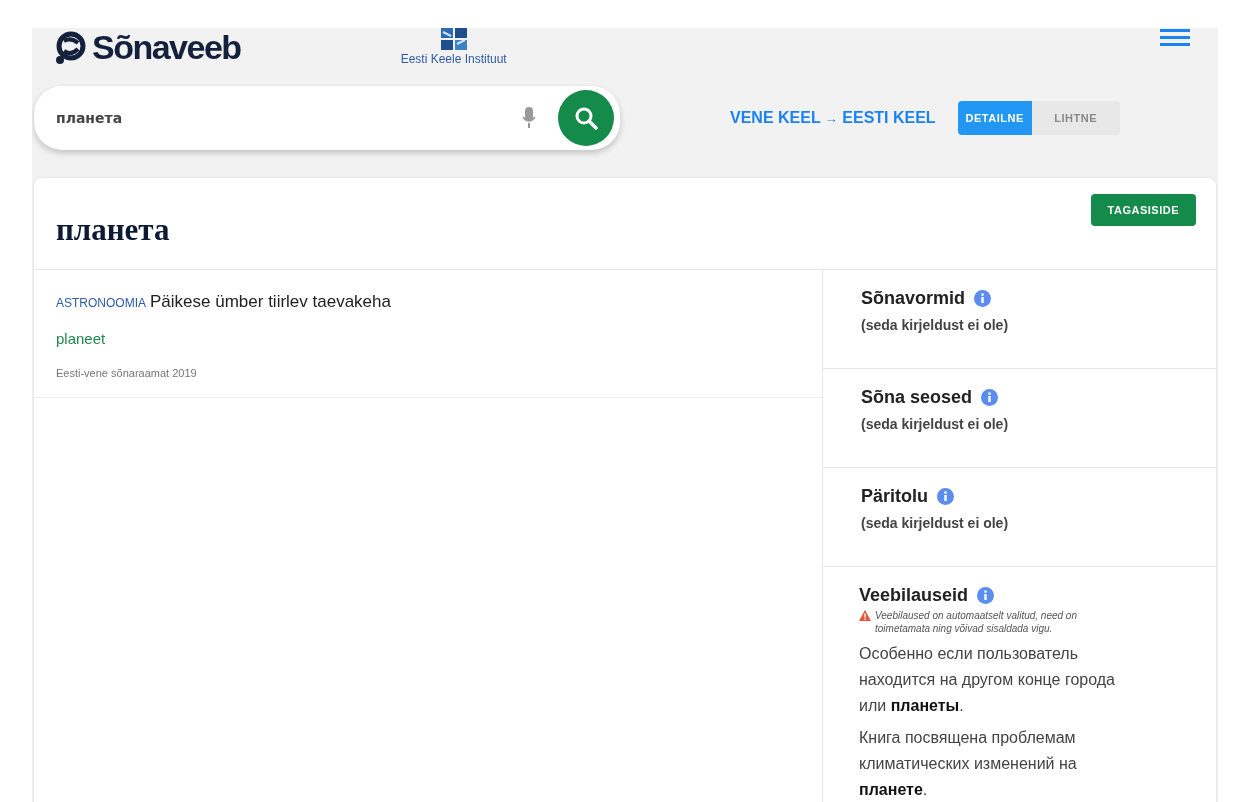 This screenshot has height=802, width=1234. I want to click on search-icon, so click(586, 118).